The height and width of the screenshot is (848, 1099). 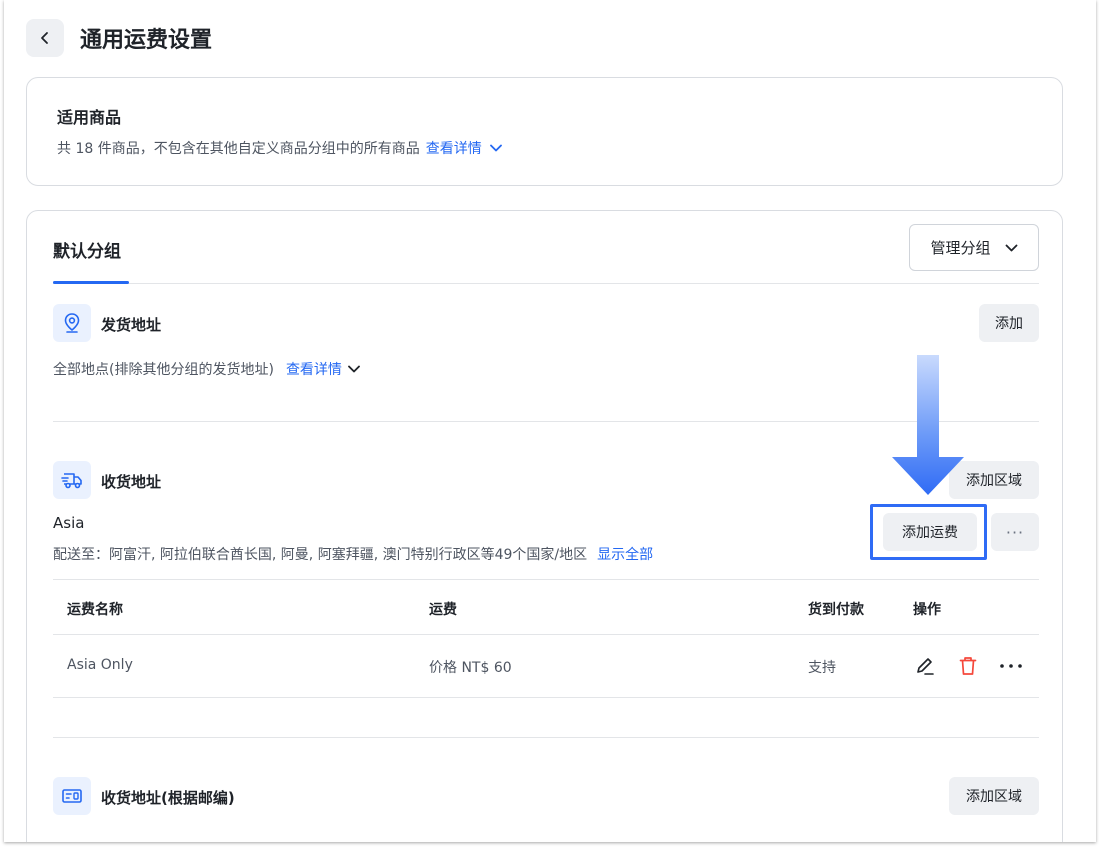 I want to click on add-postal-region-button: 添加区域, so click(x=994, y=796).